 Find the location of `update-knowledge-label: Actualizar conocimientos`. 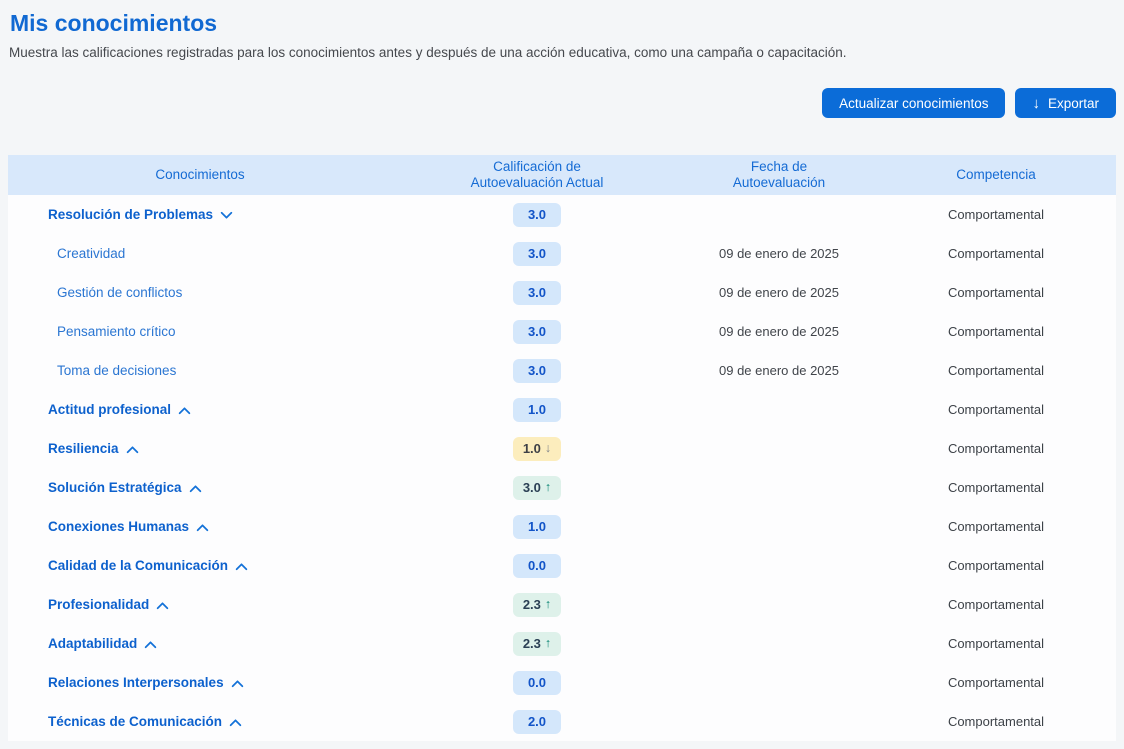

update-knowledge-label: Actualizar conocimientos is located at coordinates (914, 103).